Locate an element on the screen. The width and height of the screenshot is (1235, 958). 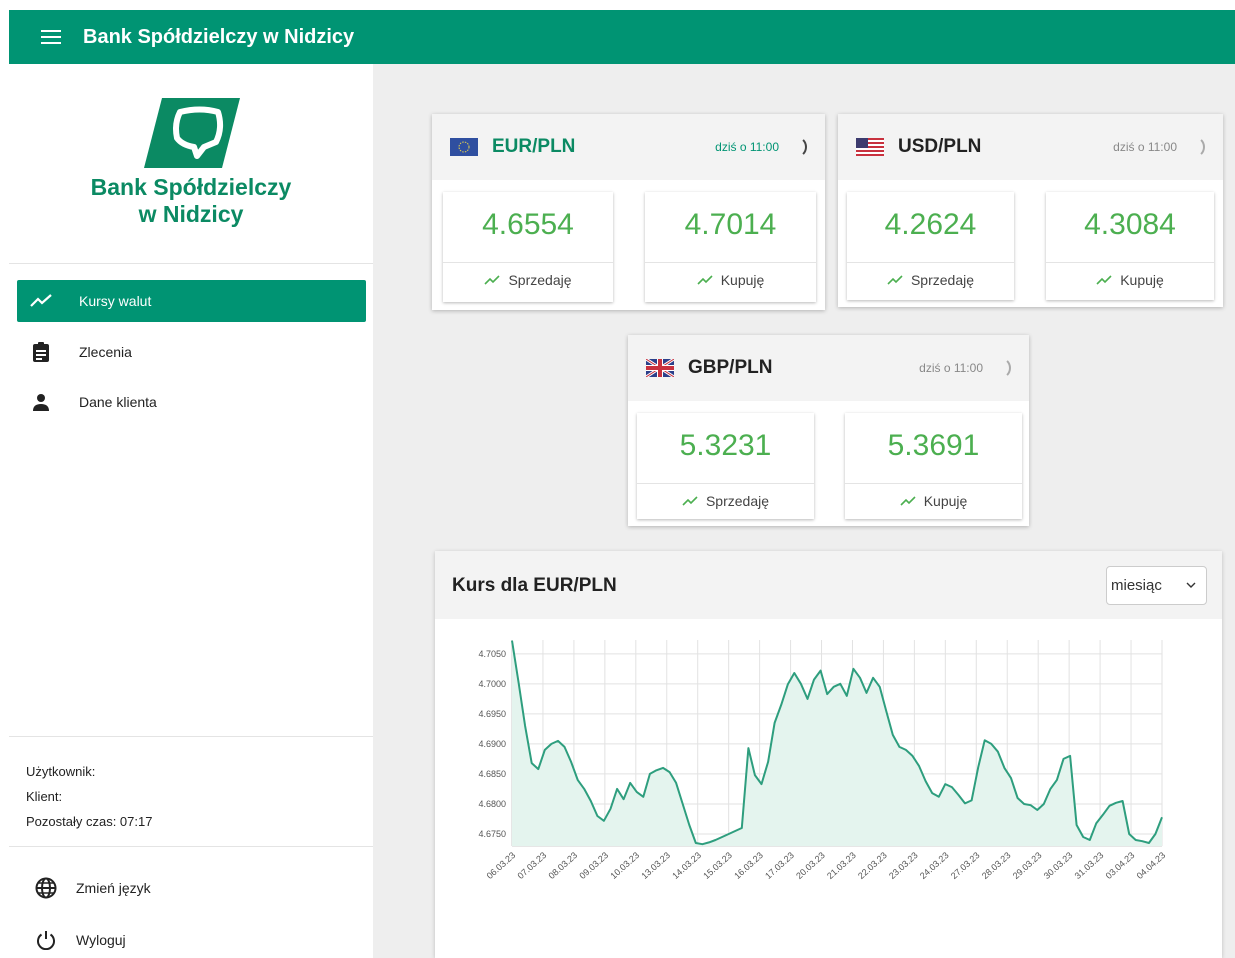
x-tick-label: 04.04.23 is located at coordinates (1151, 865).